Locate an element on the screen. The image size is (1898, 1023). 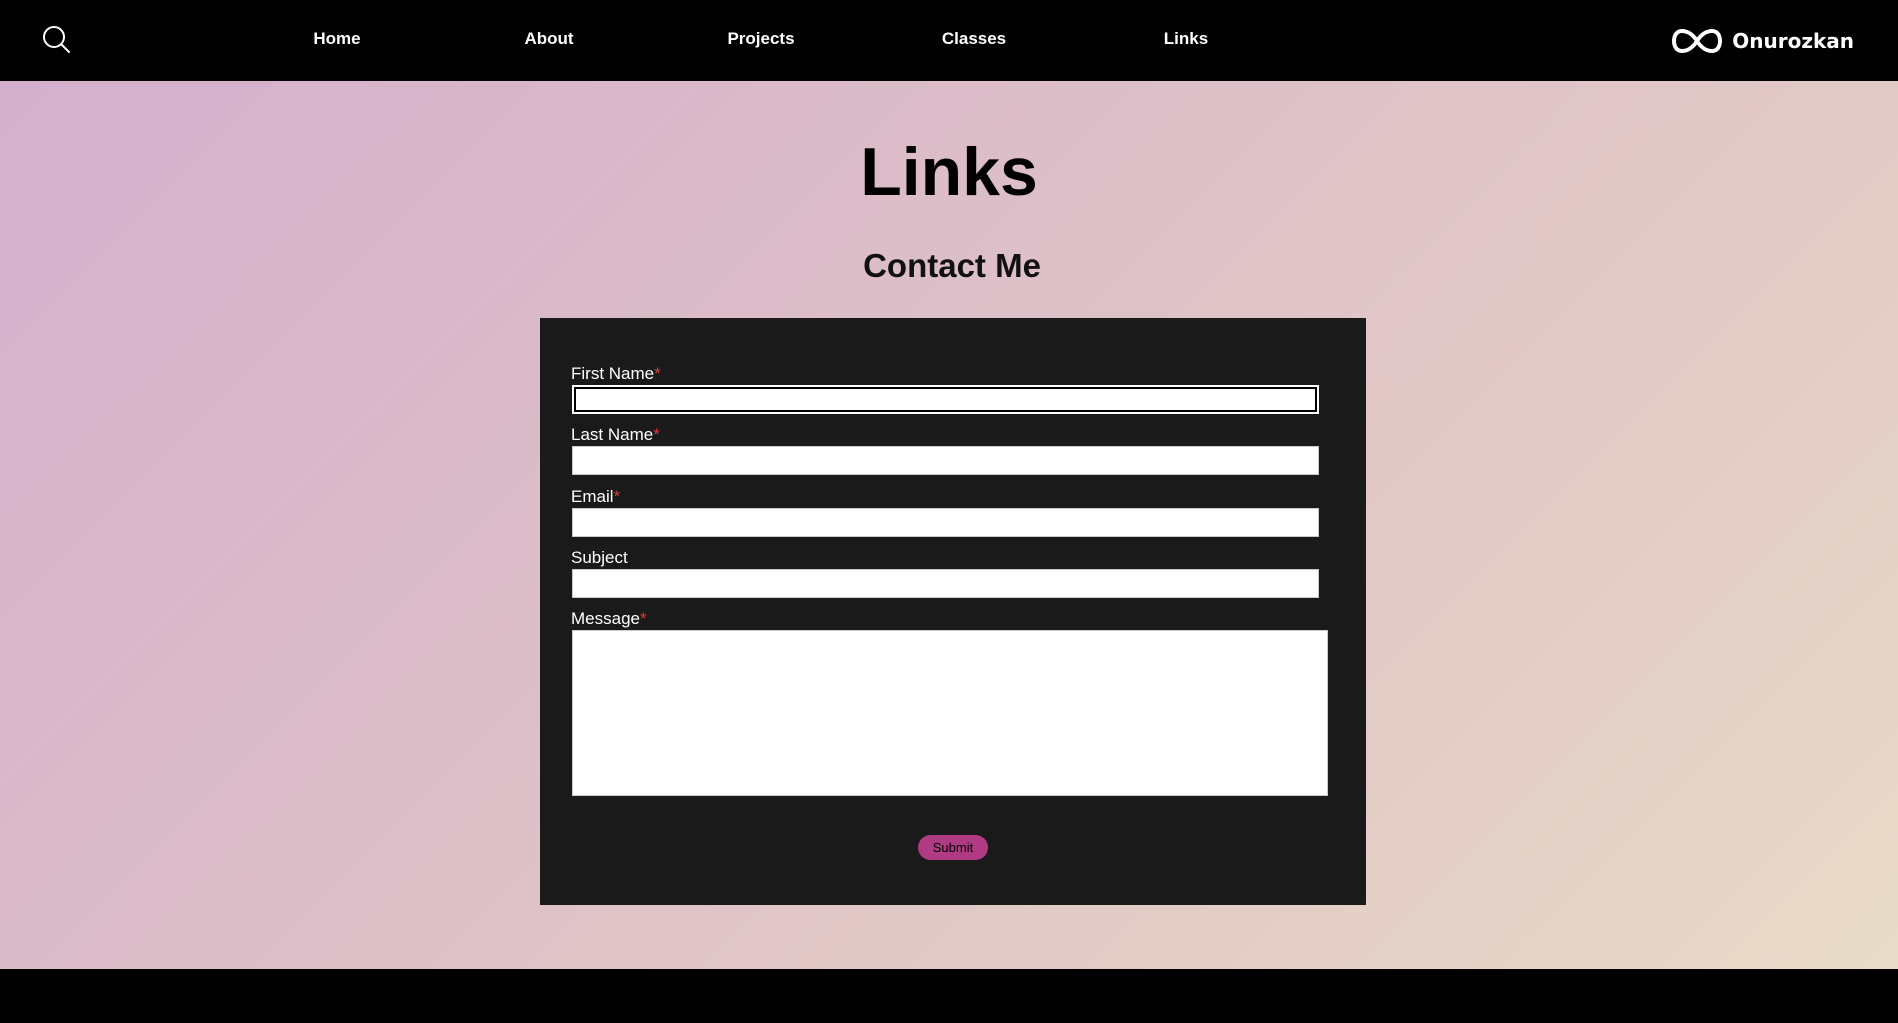
nav-item-home: Home is located at coordinates (337, 39).